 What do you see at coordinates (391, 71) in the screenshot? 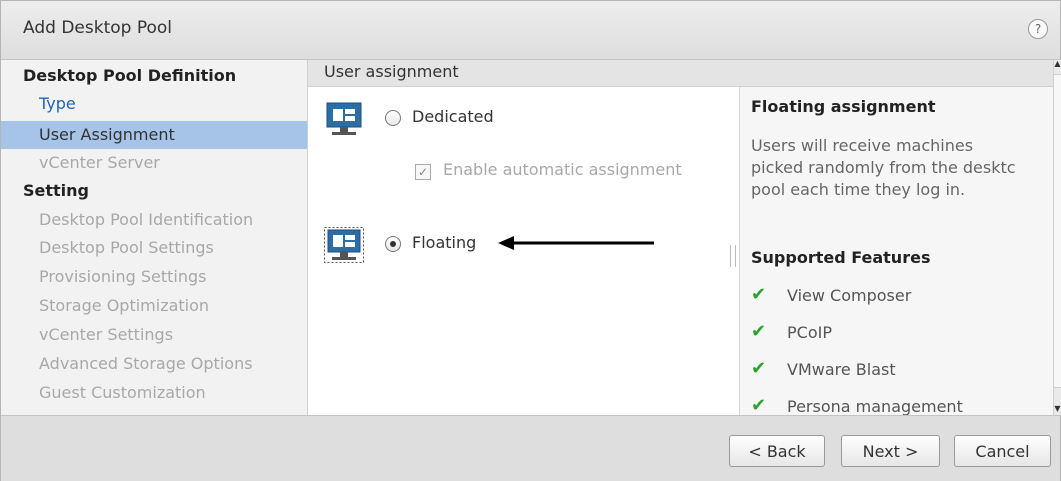
I see `panel-title: User assignment` at bounding box center [391, 71].